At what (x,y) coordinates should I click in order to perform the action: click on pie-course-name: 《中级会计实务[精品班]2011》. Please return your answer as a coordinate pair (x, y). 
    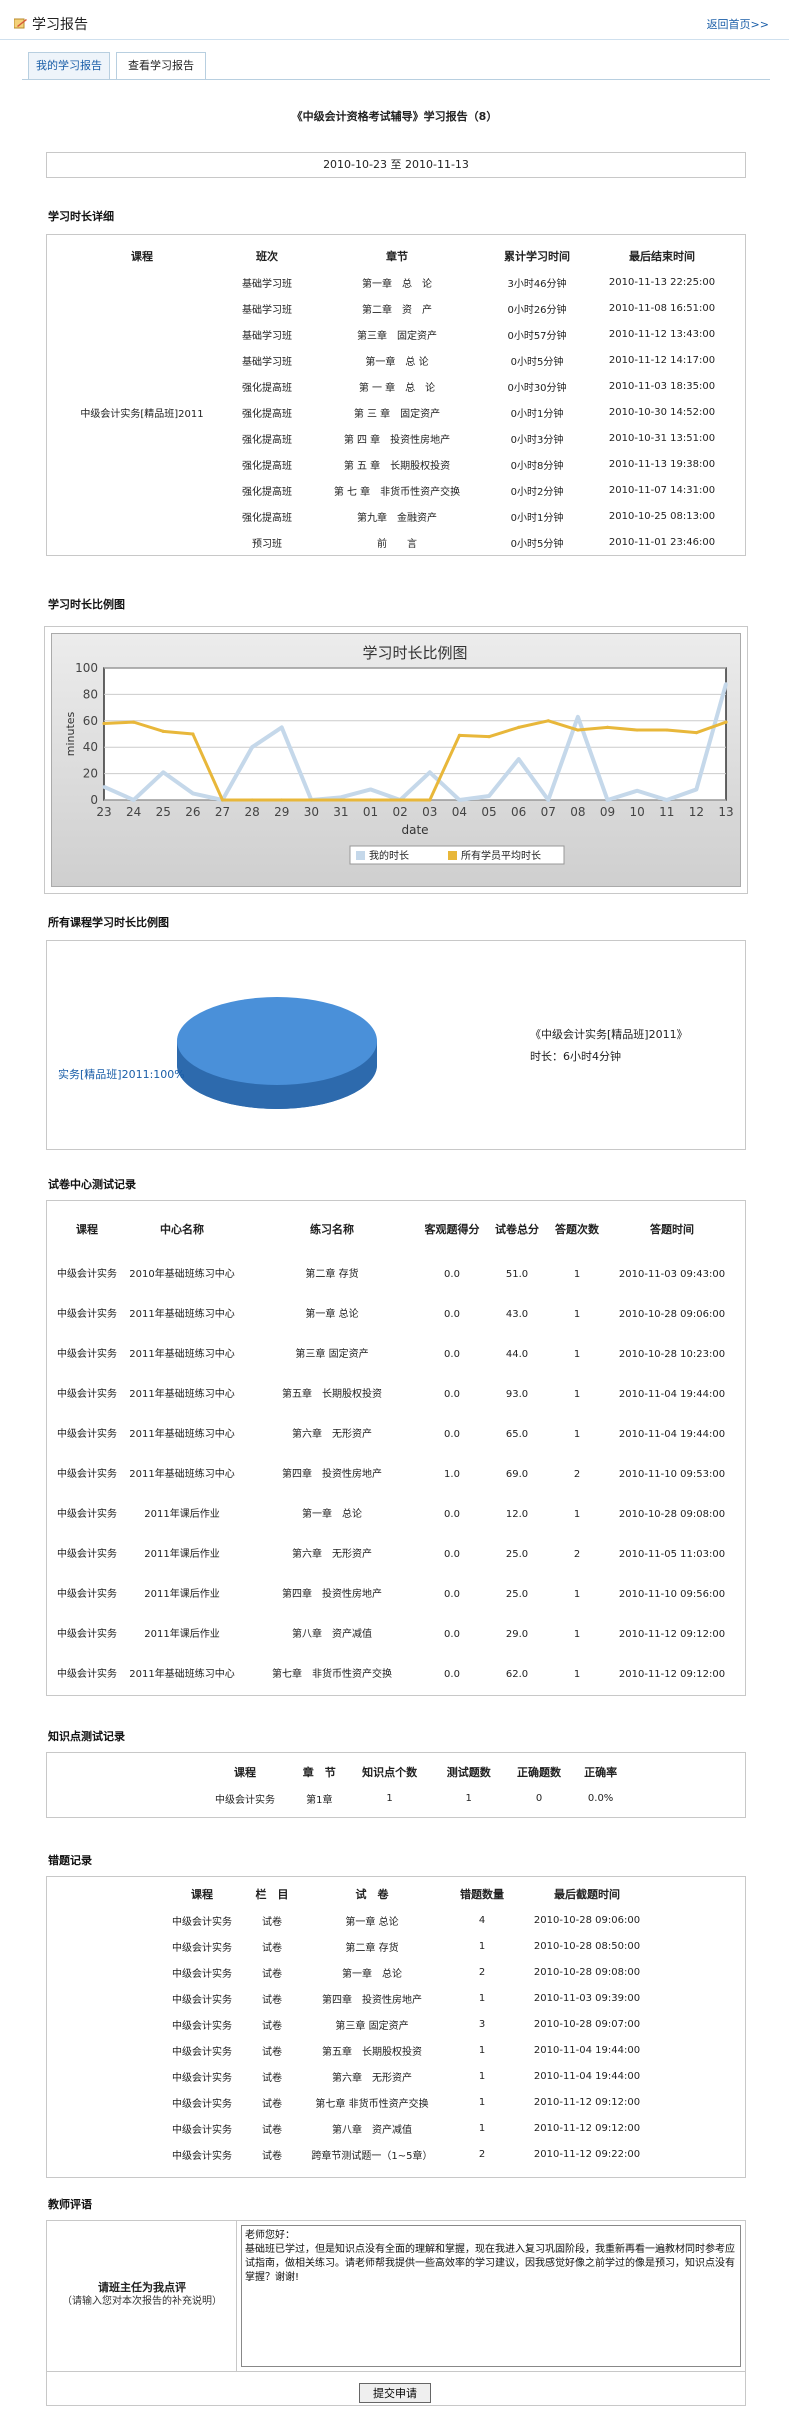
    Looking at the image, I should click on (609, 1034).